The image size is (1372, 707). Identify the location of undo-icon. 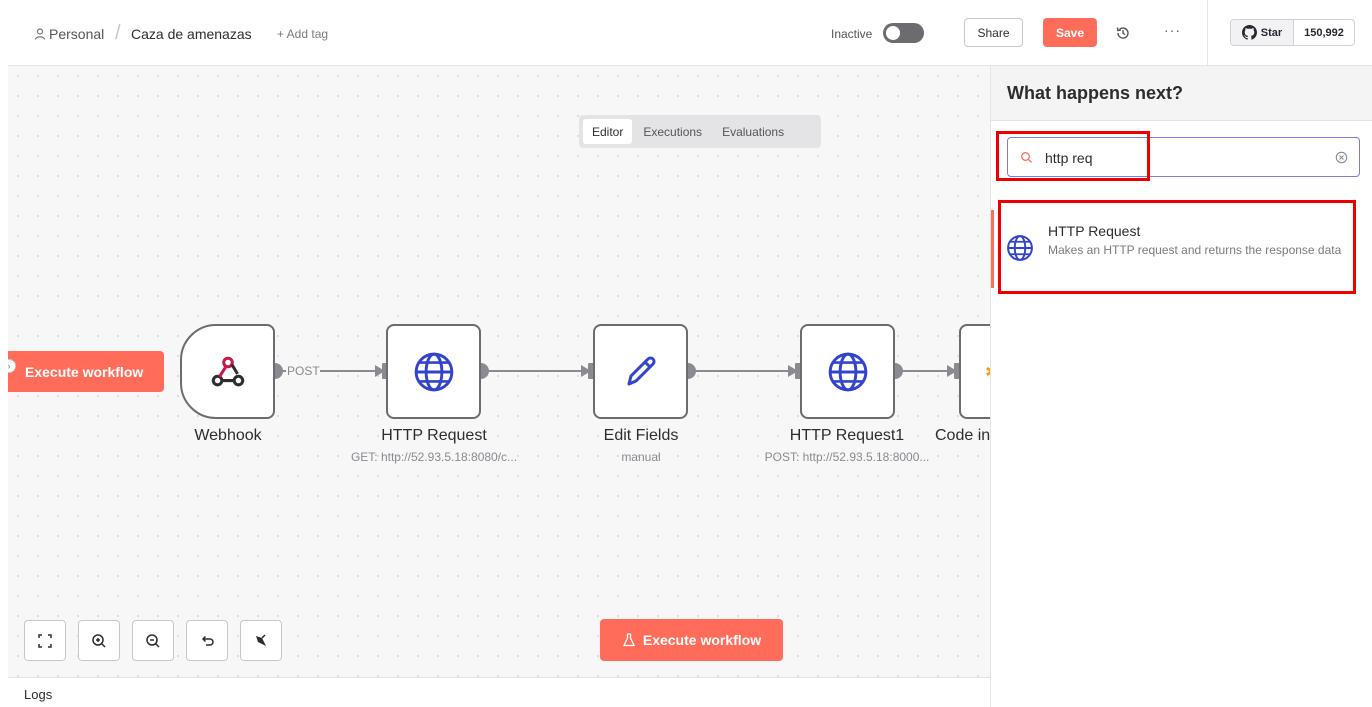
(207, 640).